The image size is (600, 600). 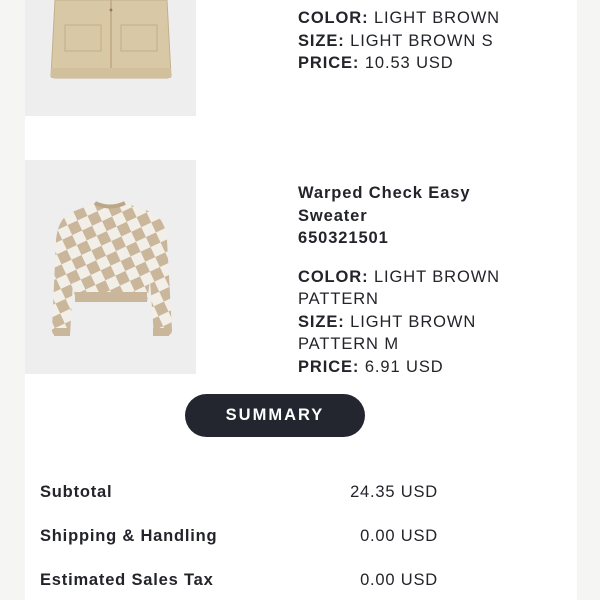 What do you see at coordinates (240, 582) in the screenshot?
I see `tax-row: Estimated Sales Tax 0.00 USD` at bounding box center [240, 582].